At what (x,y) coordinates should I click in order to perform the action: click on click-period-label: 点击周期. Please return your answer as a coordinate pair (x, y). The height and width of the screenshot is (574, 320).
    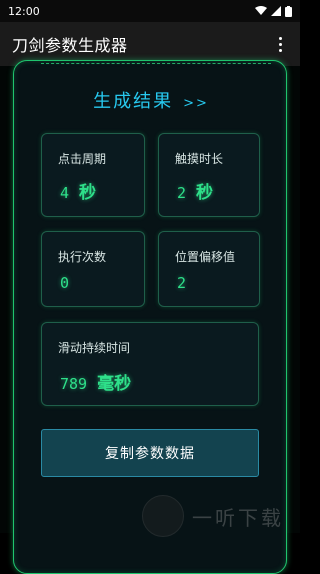
    Looking at the image, I should click on (82, 159).